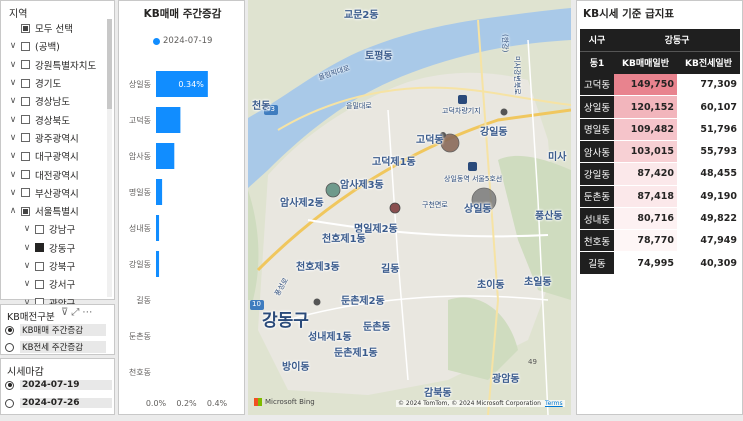 The height and width of the screenshot is (421, 743). What do you see at coordinates (56, 248) in the screenshot?
I see `region-item: ∨ 강동구` at bounding box center [56, 248].